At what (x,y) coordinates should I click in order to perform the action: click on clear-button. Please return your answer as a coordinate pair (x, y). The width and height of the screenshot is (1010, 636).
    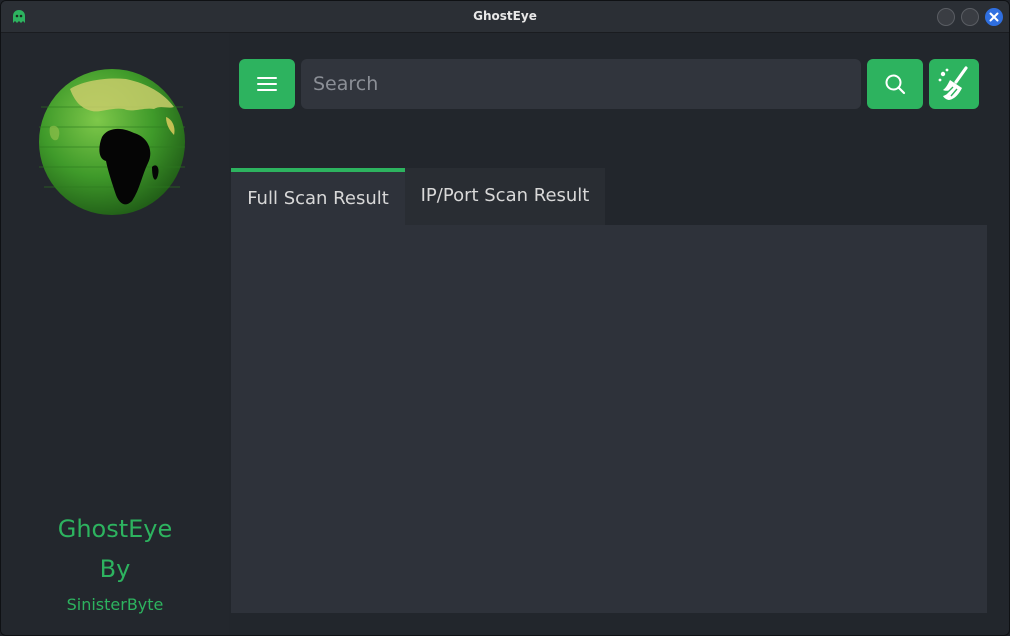
    Looking at the image, I should click on (954, 84).